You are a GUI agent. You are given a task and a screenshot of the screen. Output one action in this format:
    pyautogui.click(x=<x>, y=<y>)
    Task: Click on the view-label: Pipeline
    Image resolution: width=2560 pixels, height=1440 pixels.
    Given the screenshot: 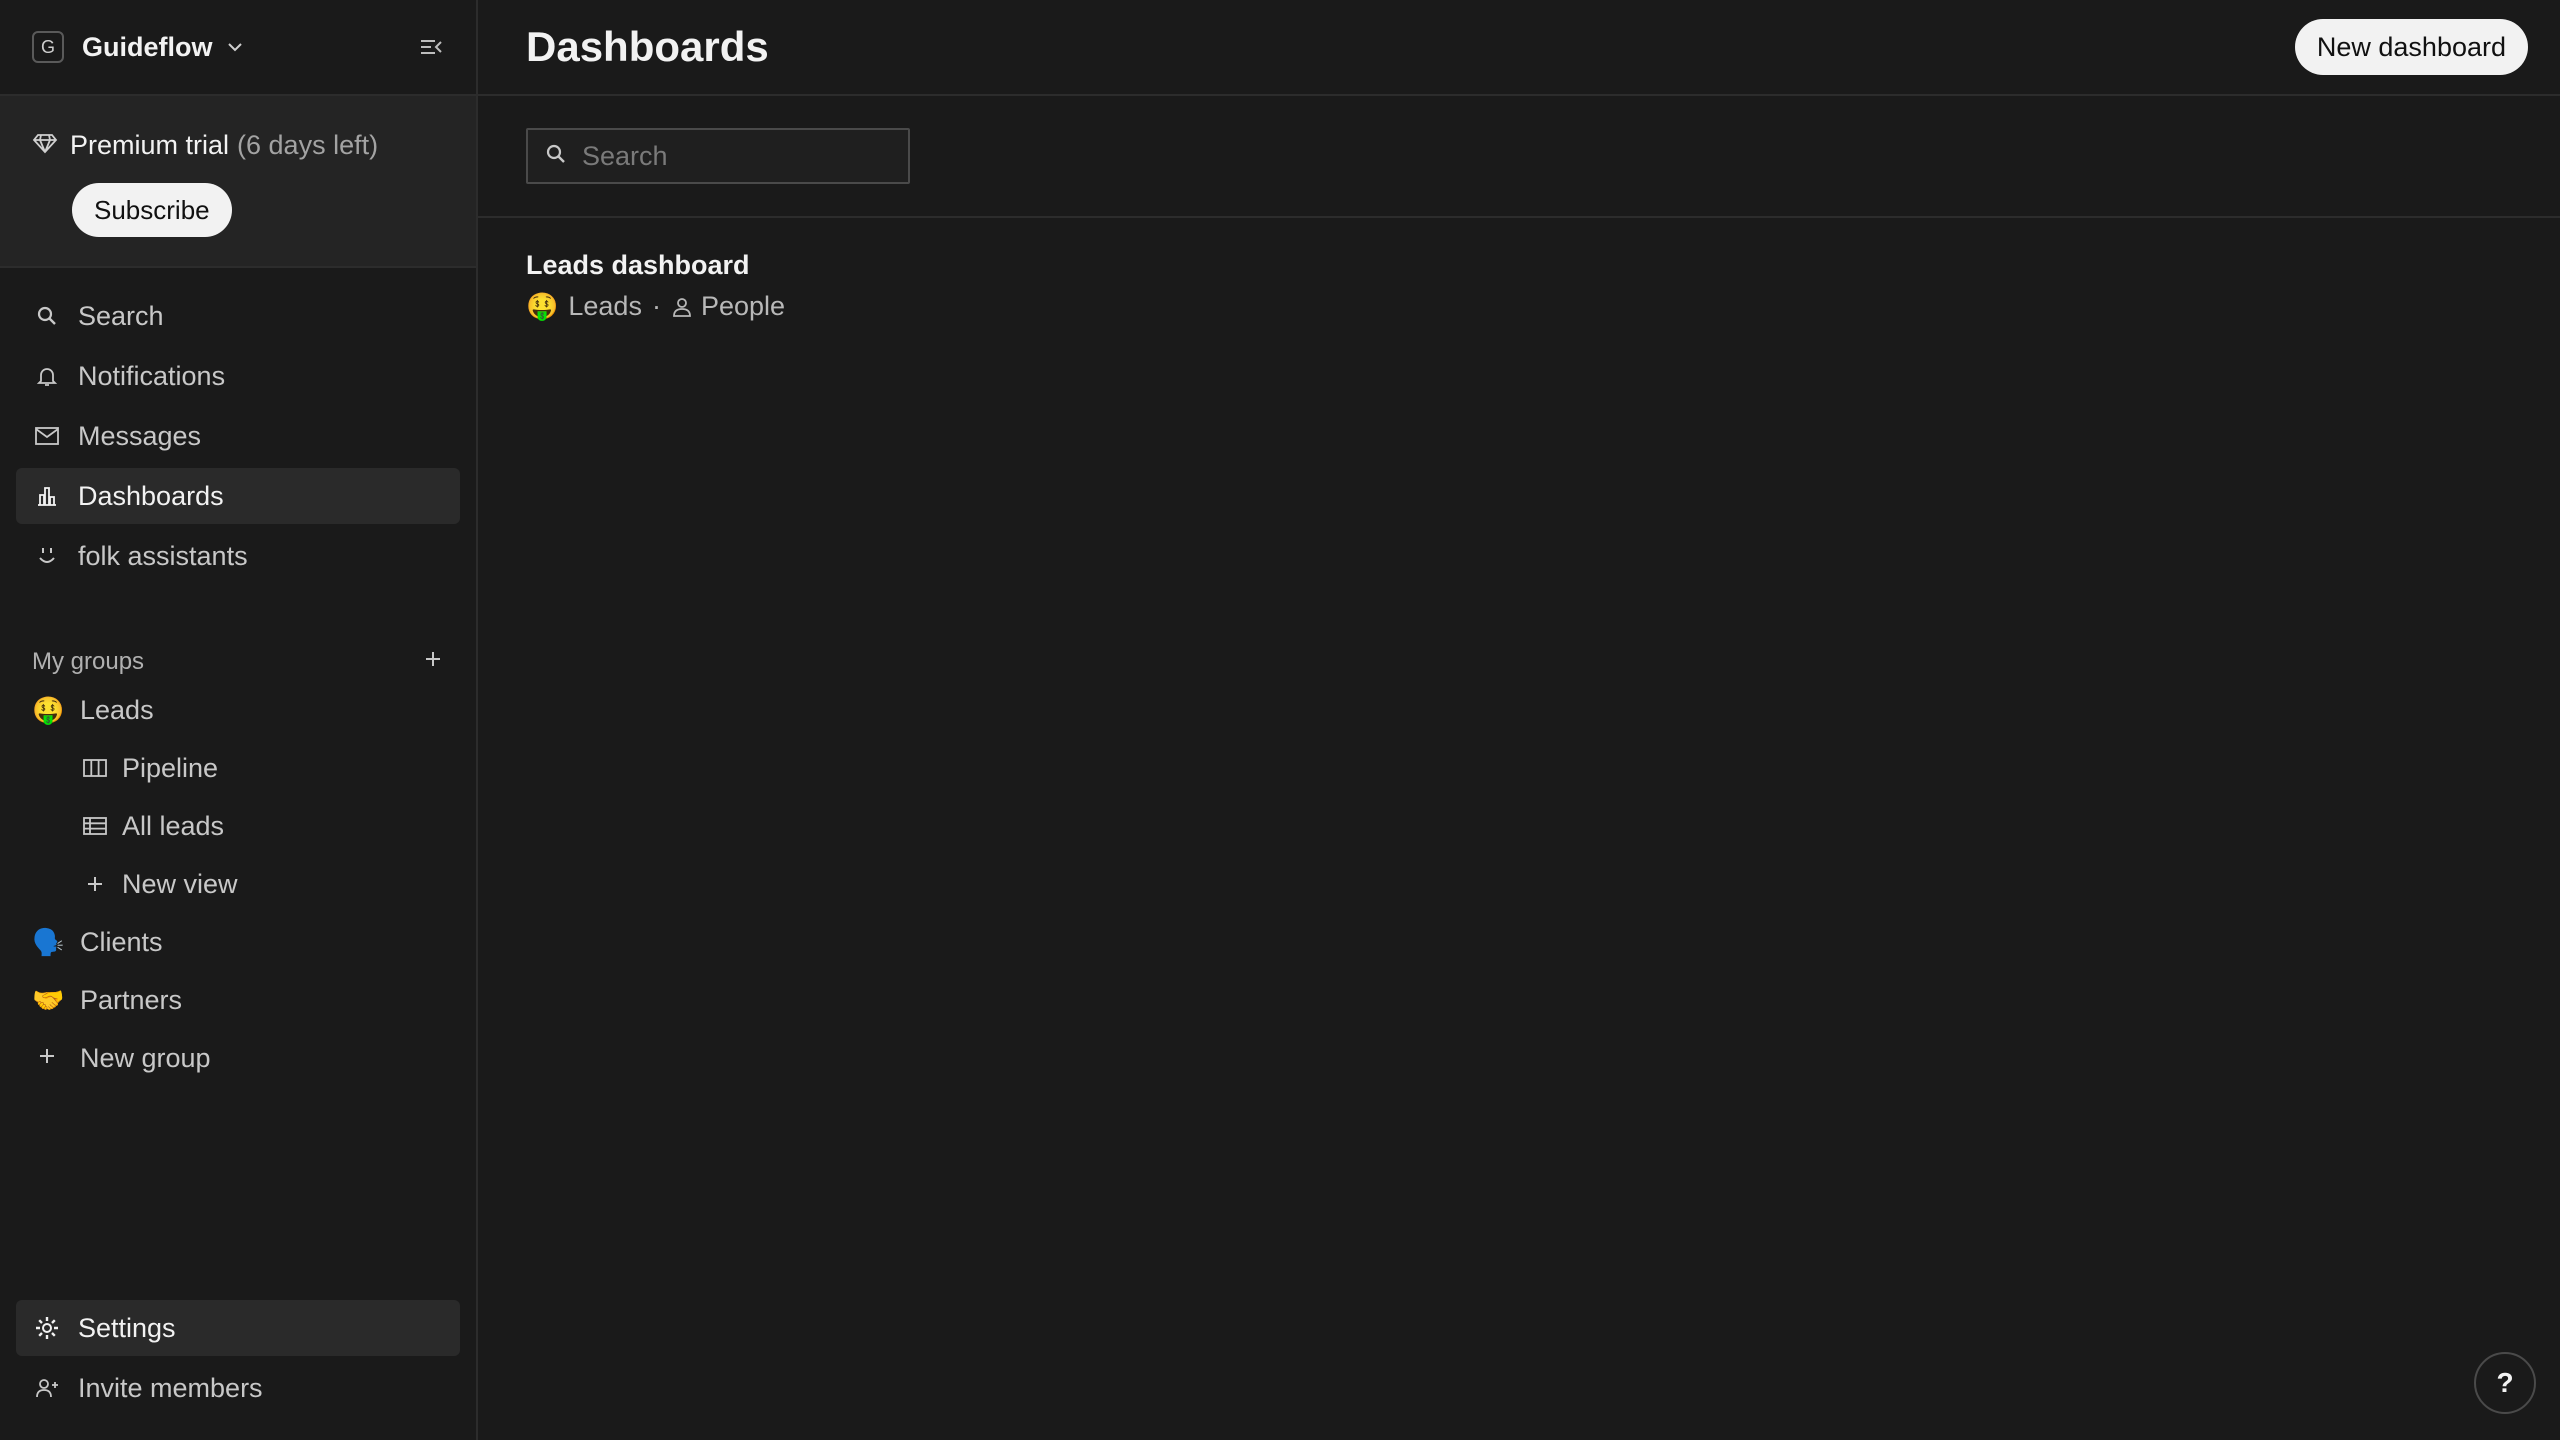 What is the action you would take?
    pyautogui.click(x=170, y=767)
    